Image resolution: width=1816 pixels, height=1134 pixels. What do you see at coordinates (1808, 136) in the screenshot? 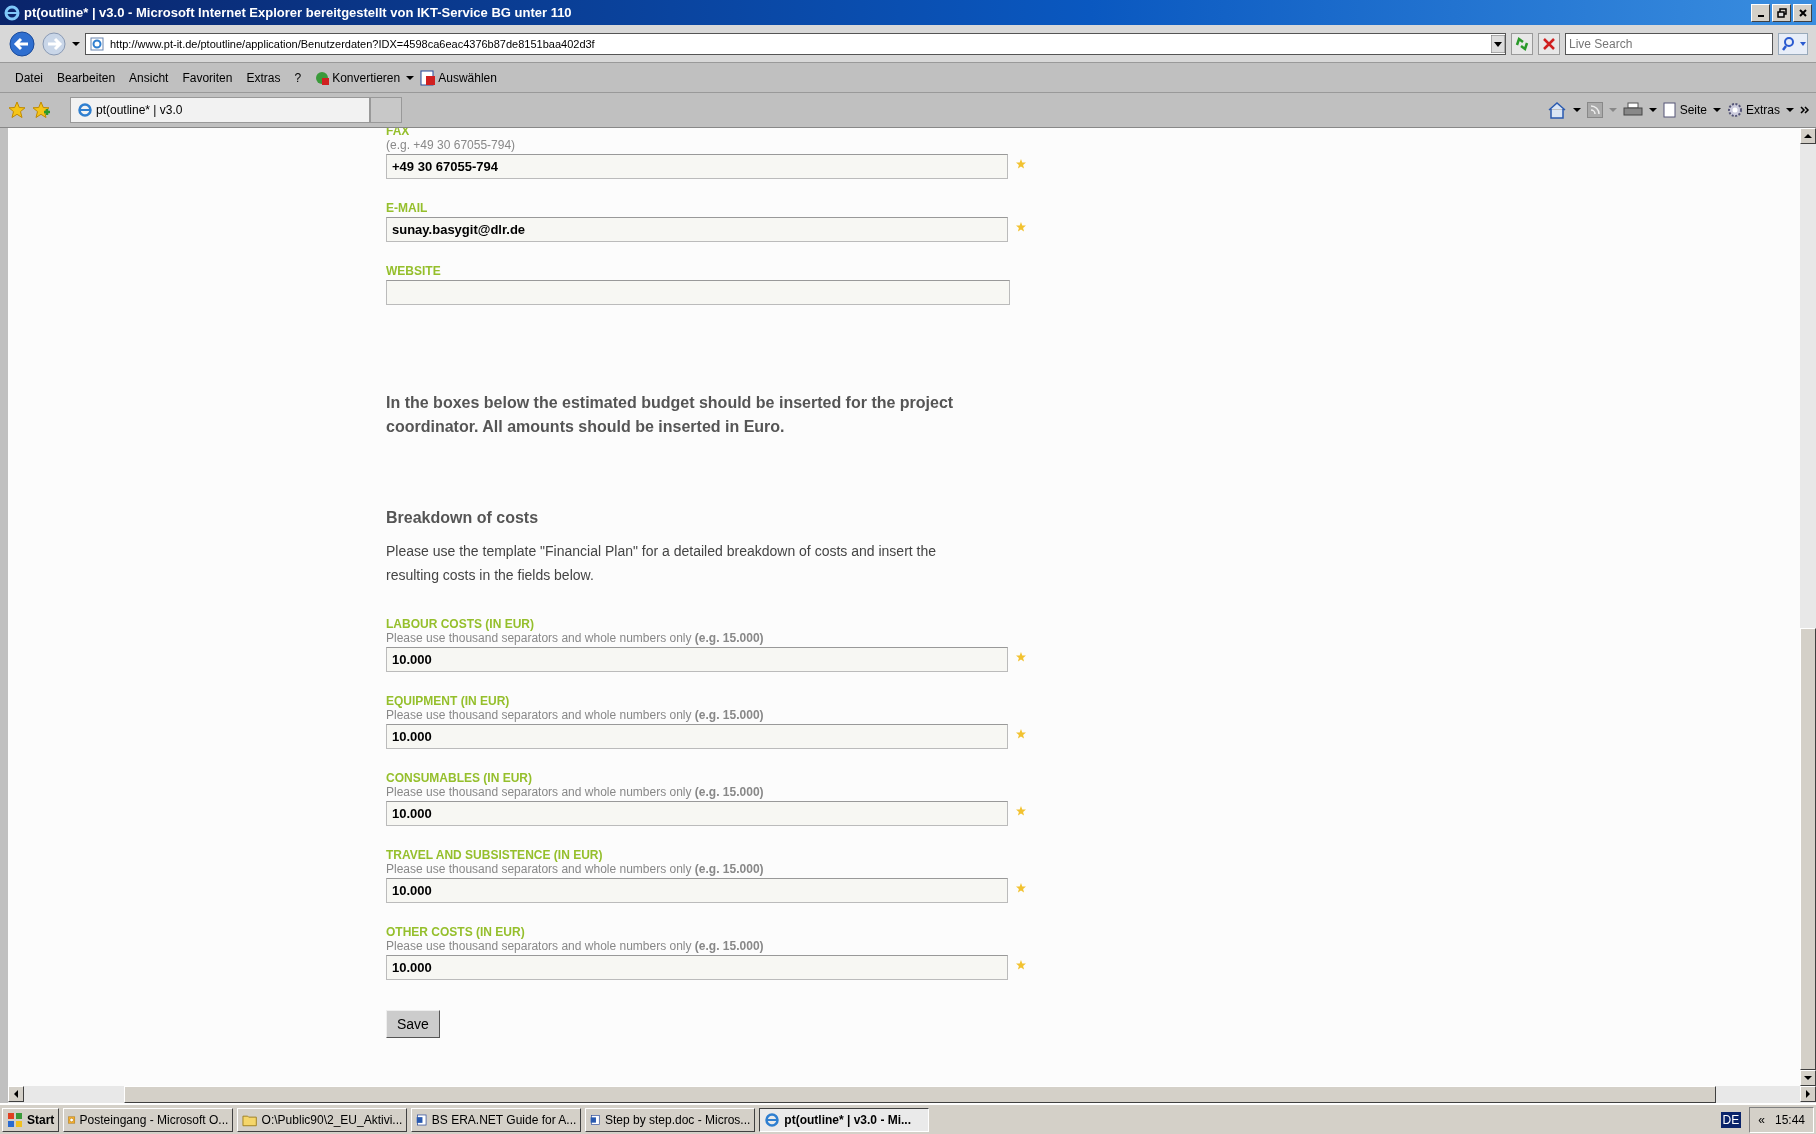
I see `up-arrow-icon` at bounding box center [1808, 136].